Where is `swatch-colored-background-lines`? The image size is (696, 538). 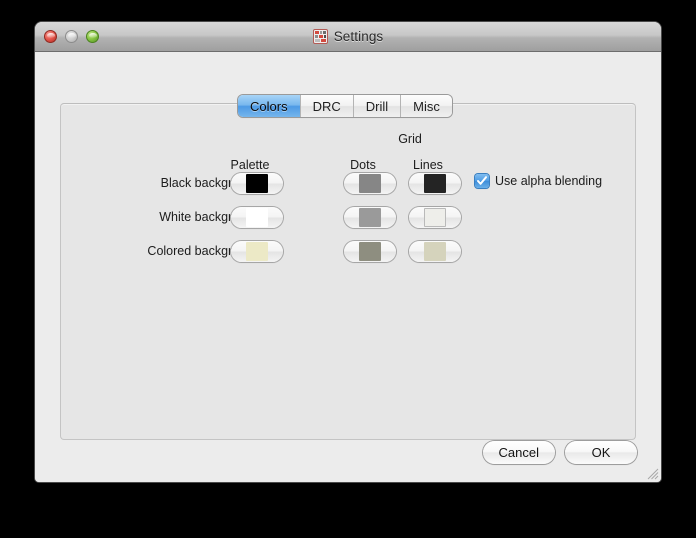 swatch-colored-background-lines is located at coordinates (435, 251).